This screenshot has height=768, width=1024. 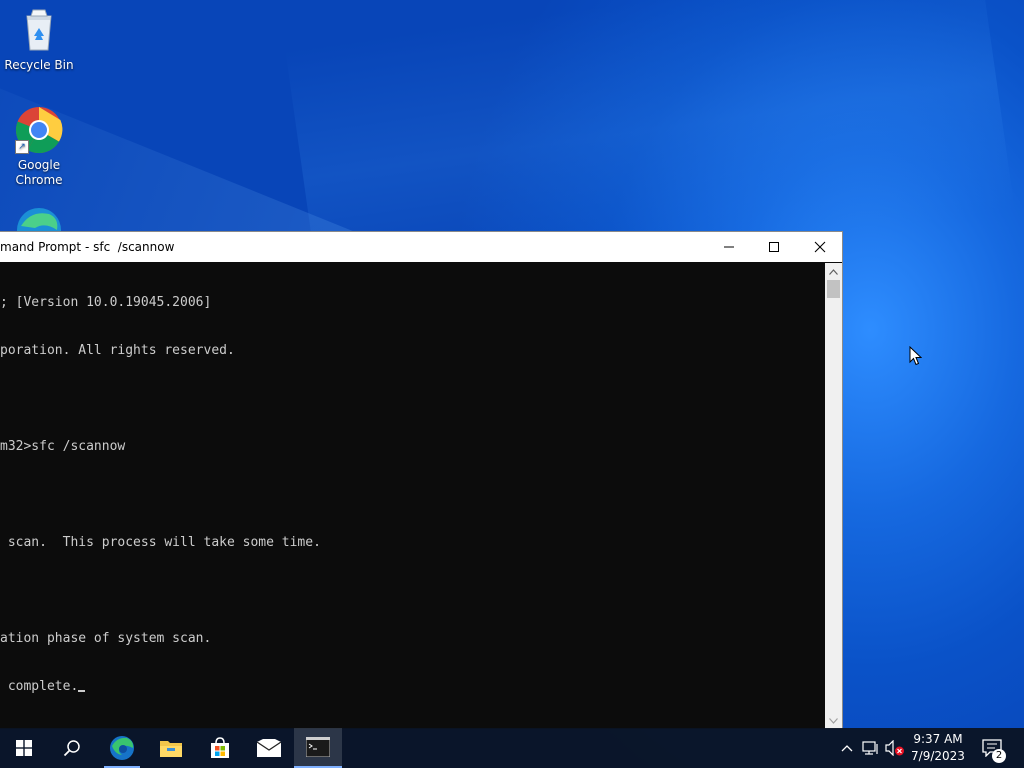 I want to click on desktop-icon-label: Google Chrome, so click(x=39, y=172).